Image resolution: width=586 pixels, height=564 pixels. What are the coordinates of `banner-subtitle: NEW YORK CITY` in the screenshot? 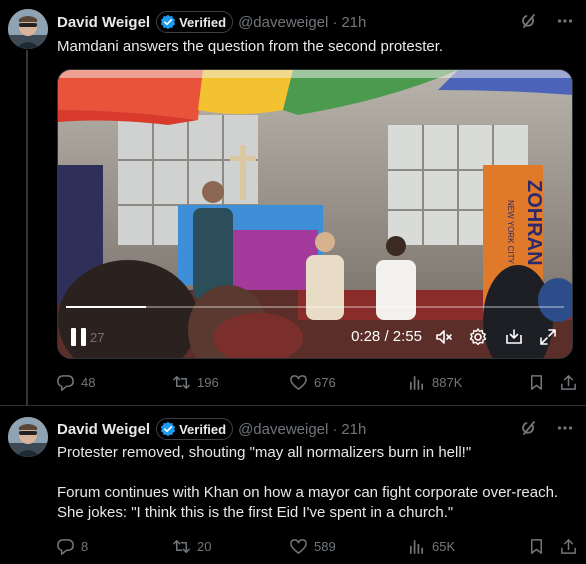 It's located at (510, 232).